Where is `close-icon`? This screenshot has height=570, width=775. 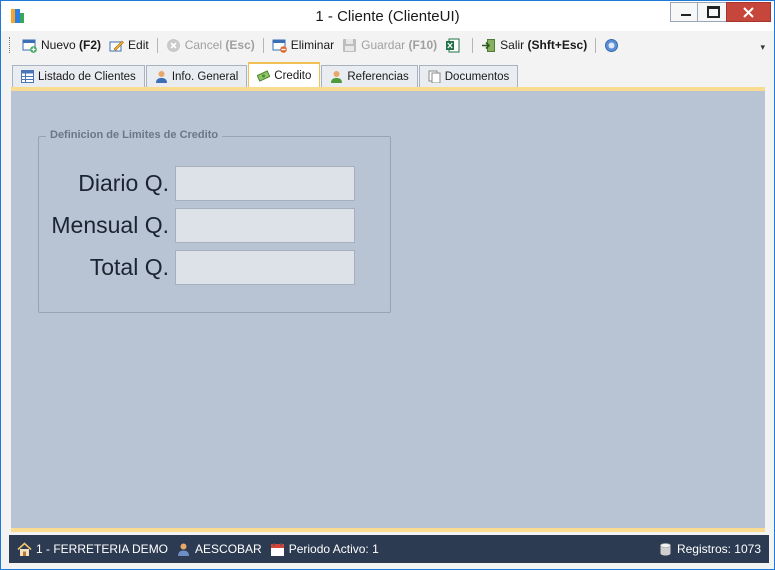 close-icon is located at coordinates (748, 12).